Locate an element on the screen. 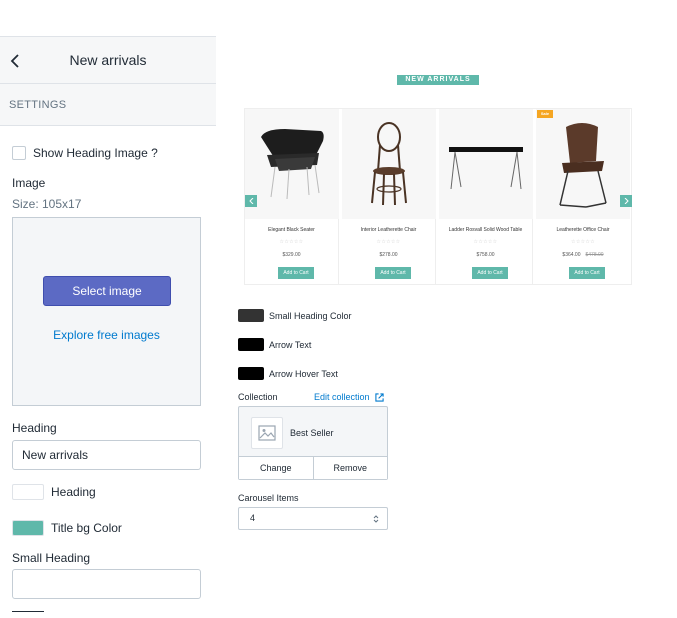 The height and width of the screenshot is (618, 677). change-collection-button: Change is located at coordinates (276, 468).